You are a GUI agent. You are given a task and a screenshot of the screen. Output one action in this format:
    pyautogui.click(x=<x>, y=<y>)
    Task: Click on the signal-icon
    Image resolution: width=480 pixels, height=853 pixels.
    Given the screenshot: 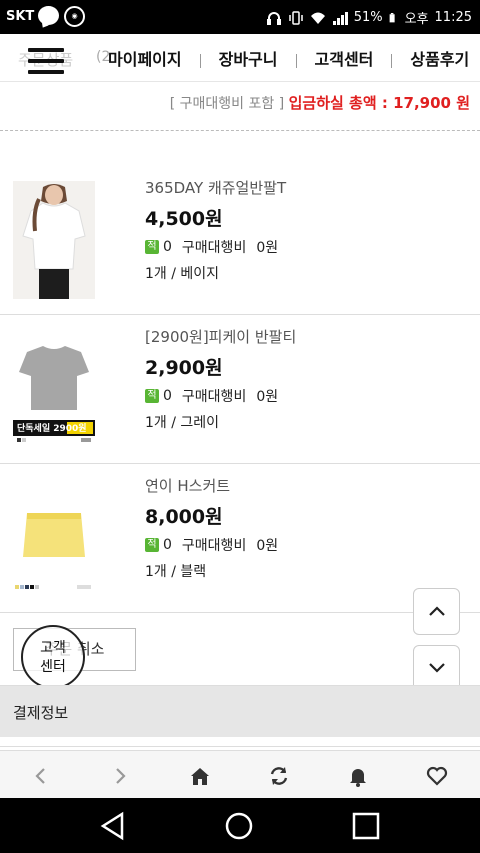 What is the action you would take?
    pyautogui.click(x=340, y=18)
    